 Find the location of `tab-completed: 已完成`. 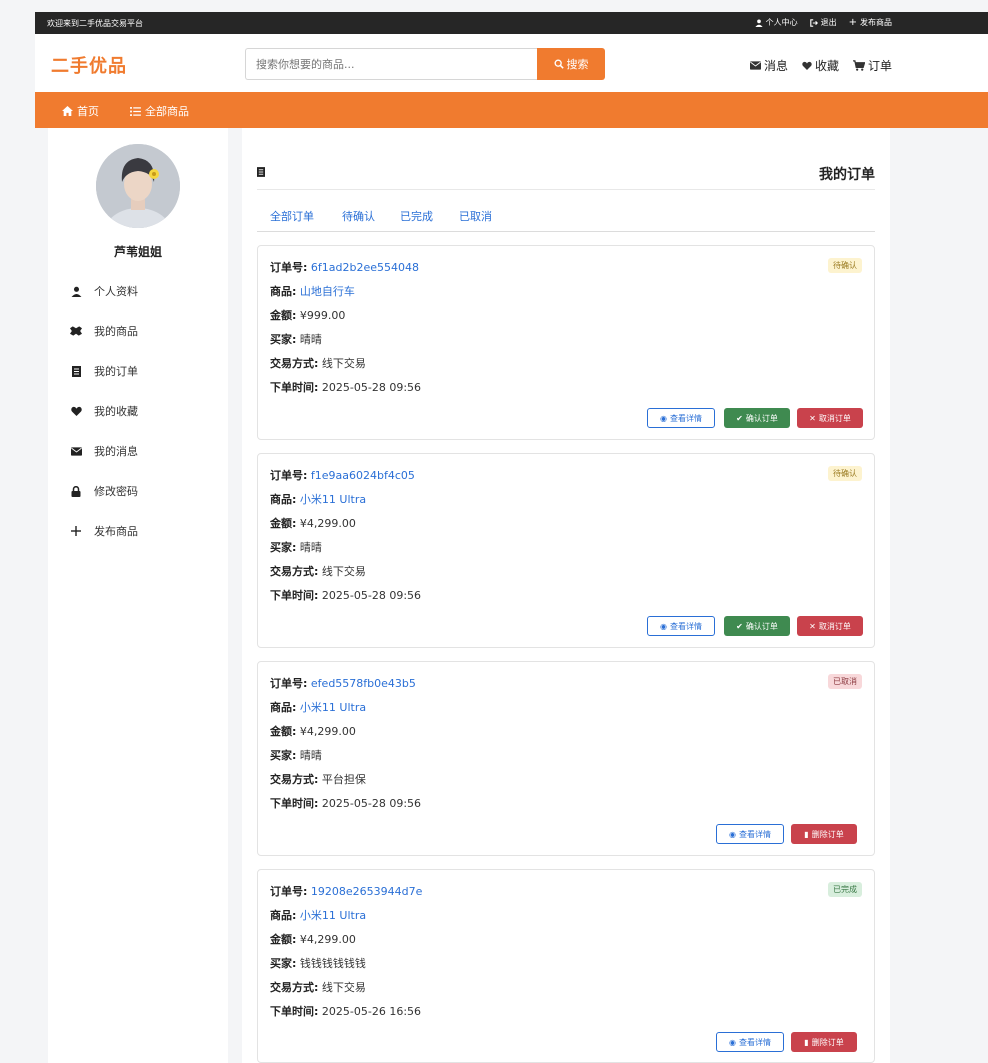

tab-completed: 已完成 is located at coordinates (416, 216).